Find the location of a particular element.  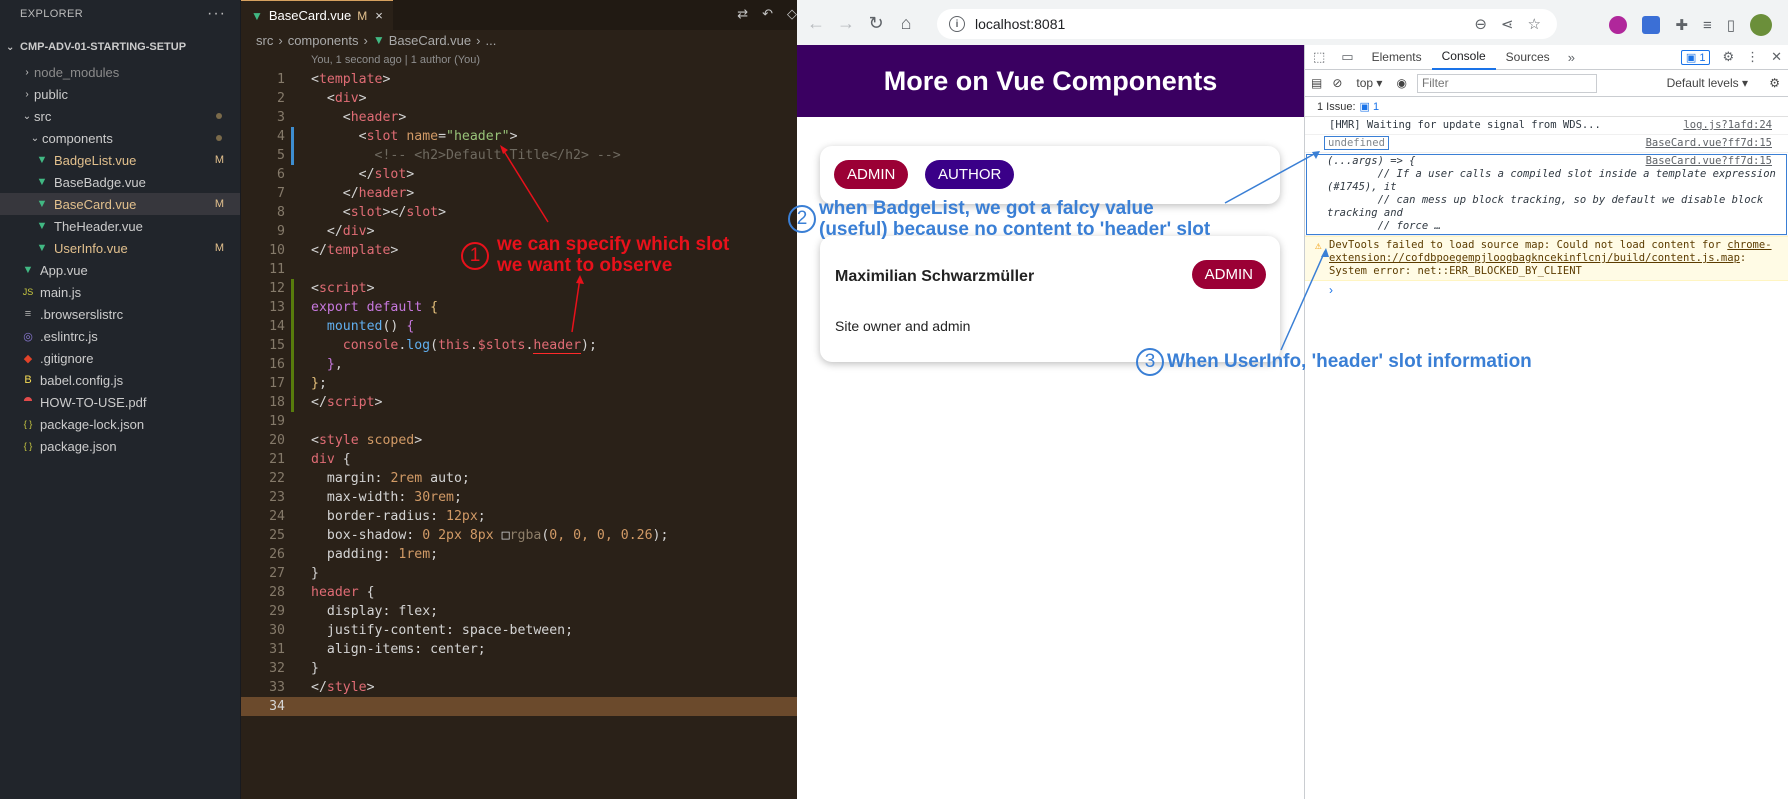

profile-avatar is located at coordinates (1761, 25).